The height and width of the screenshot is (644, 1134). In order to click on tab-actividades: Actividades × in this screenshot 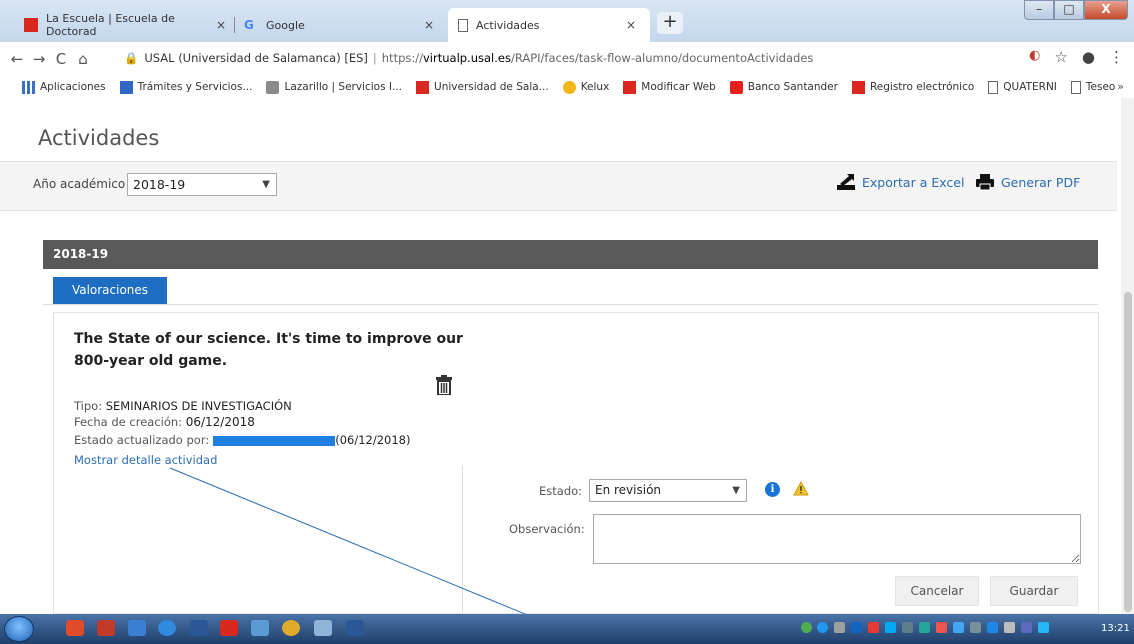, I will do `click(549, 25)`.